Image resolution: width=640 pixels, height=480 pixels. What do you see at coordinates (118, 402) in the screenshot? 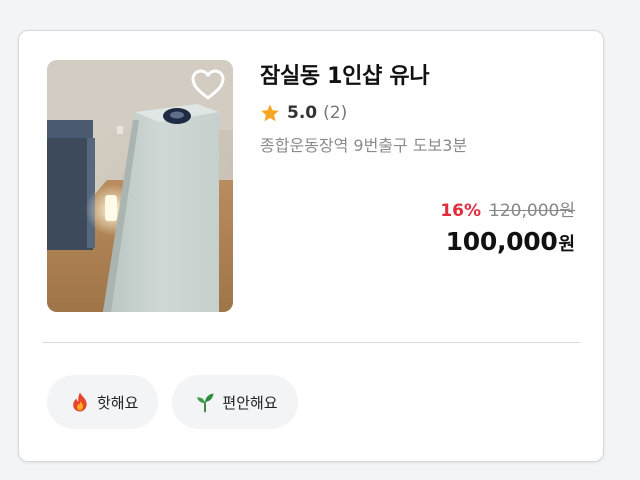
I see `tag-label: 핫해요` at bounding box center [118, 402].